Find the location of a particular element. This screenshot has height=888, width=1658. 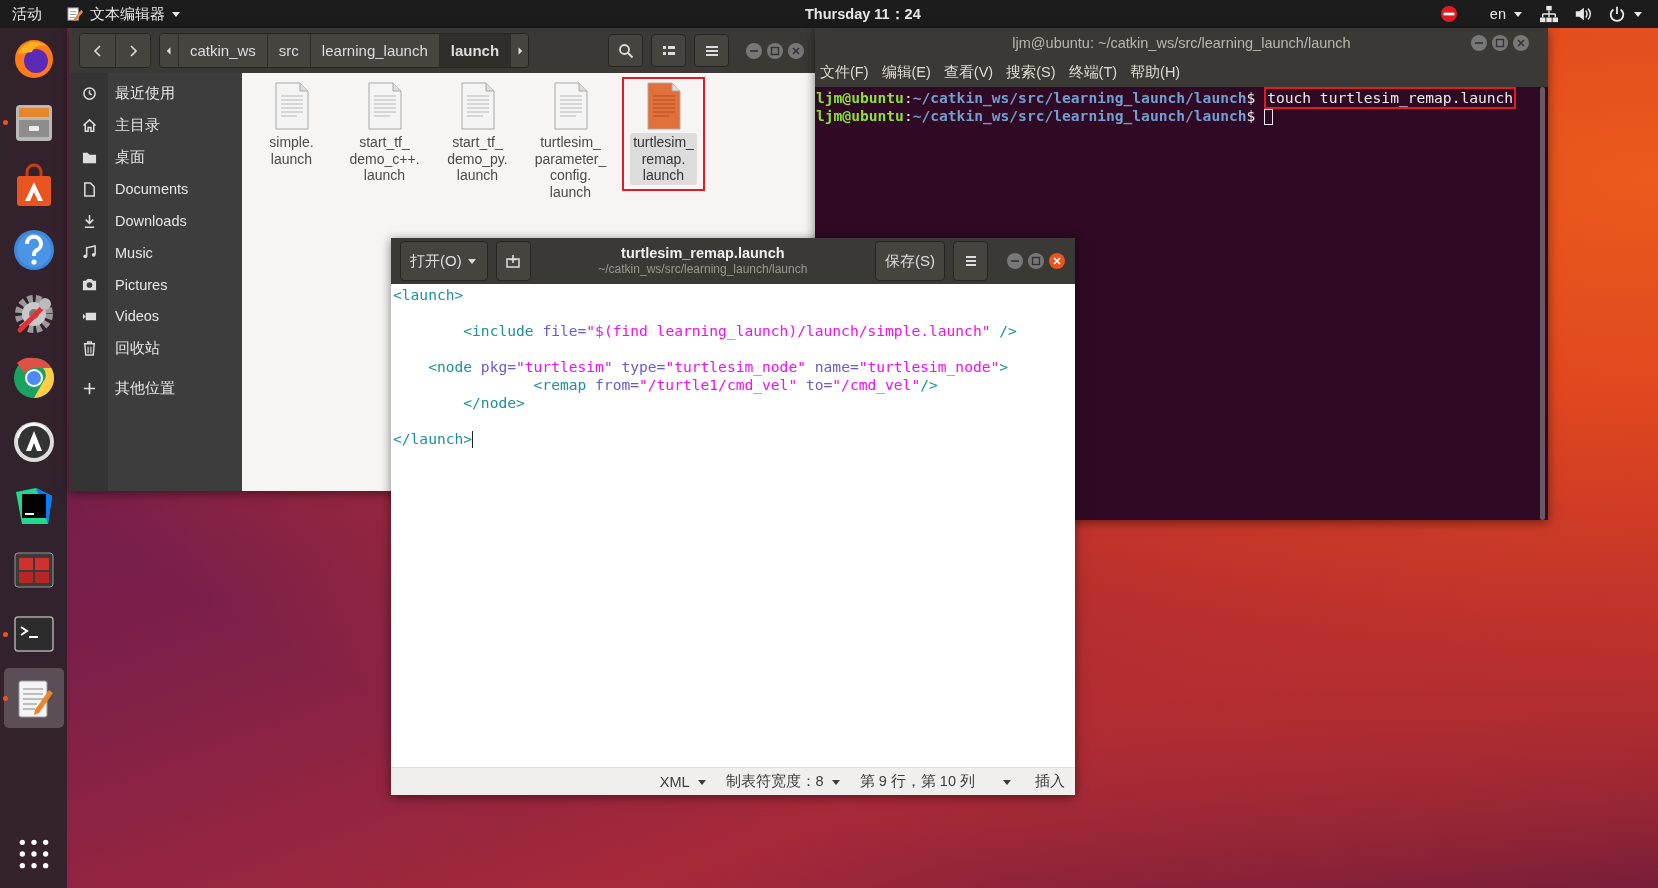

document-icon is located at coordinates (89, 189).